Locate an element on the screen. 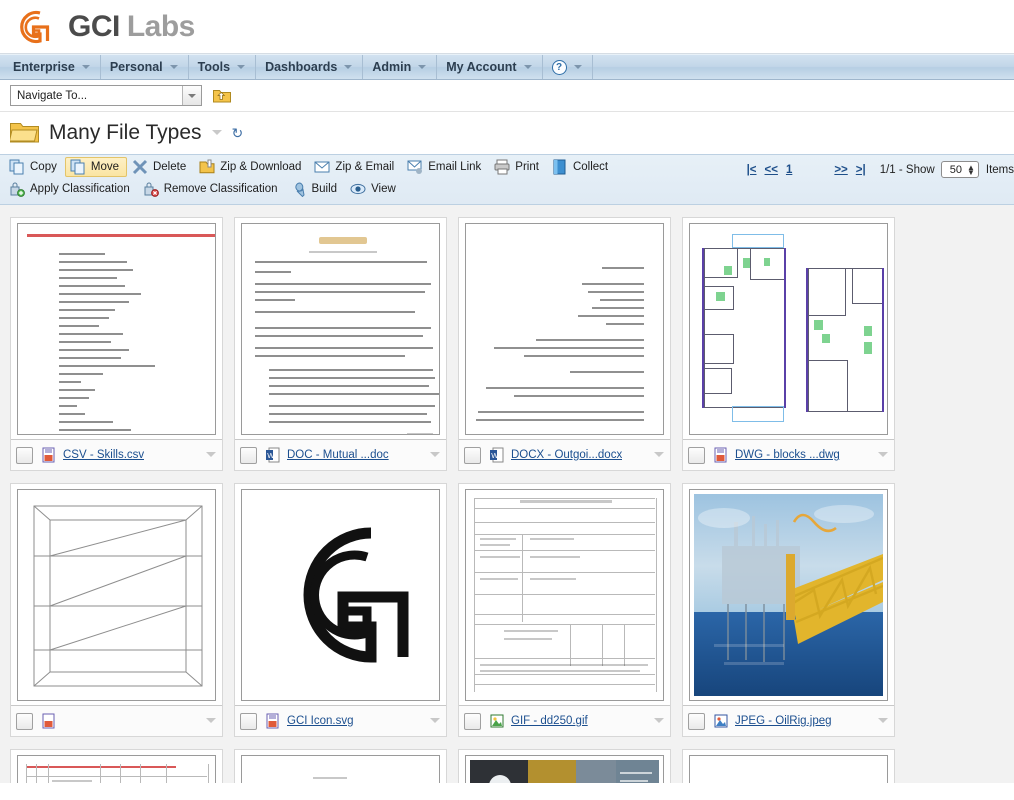 This screenshot has width=1014, height=800. file-card: GIF - dd250.gif is located at coordinates (564, 610).